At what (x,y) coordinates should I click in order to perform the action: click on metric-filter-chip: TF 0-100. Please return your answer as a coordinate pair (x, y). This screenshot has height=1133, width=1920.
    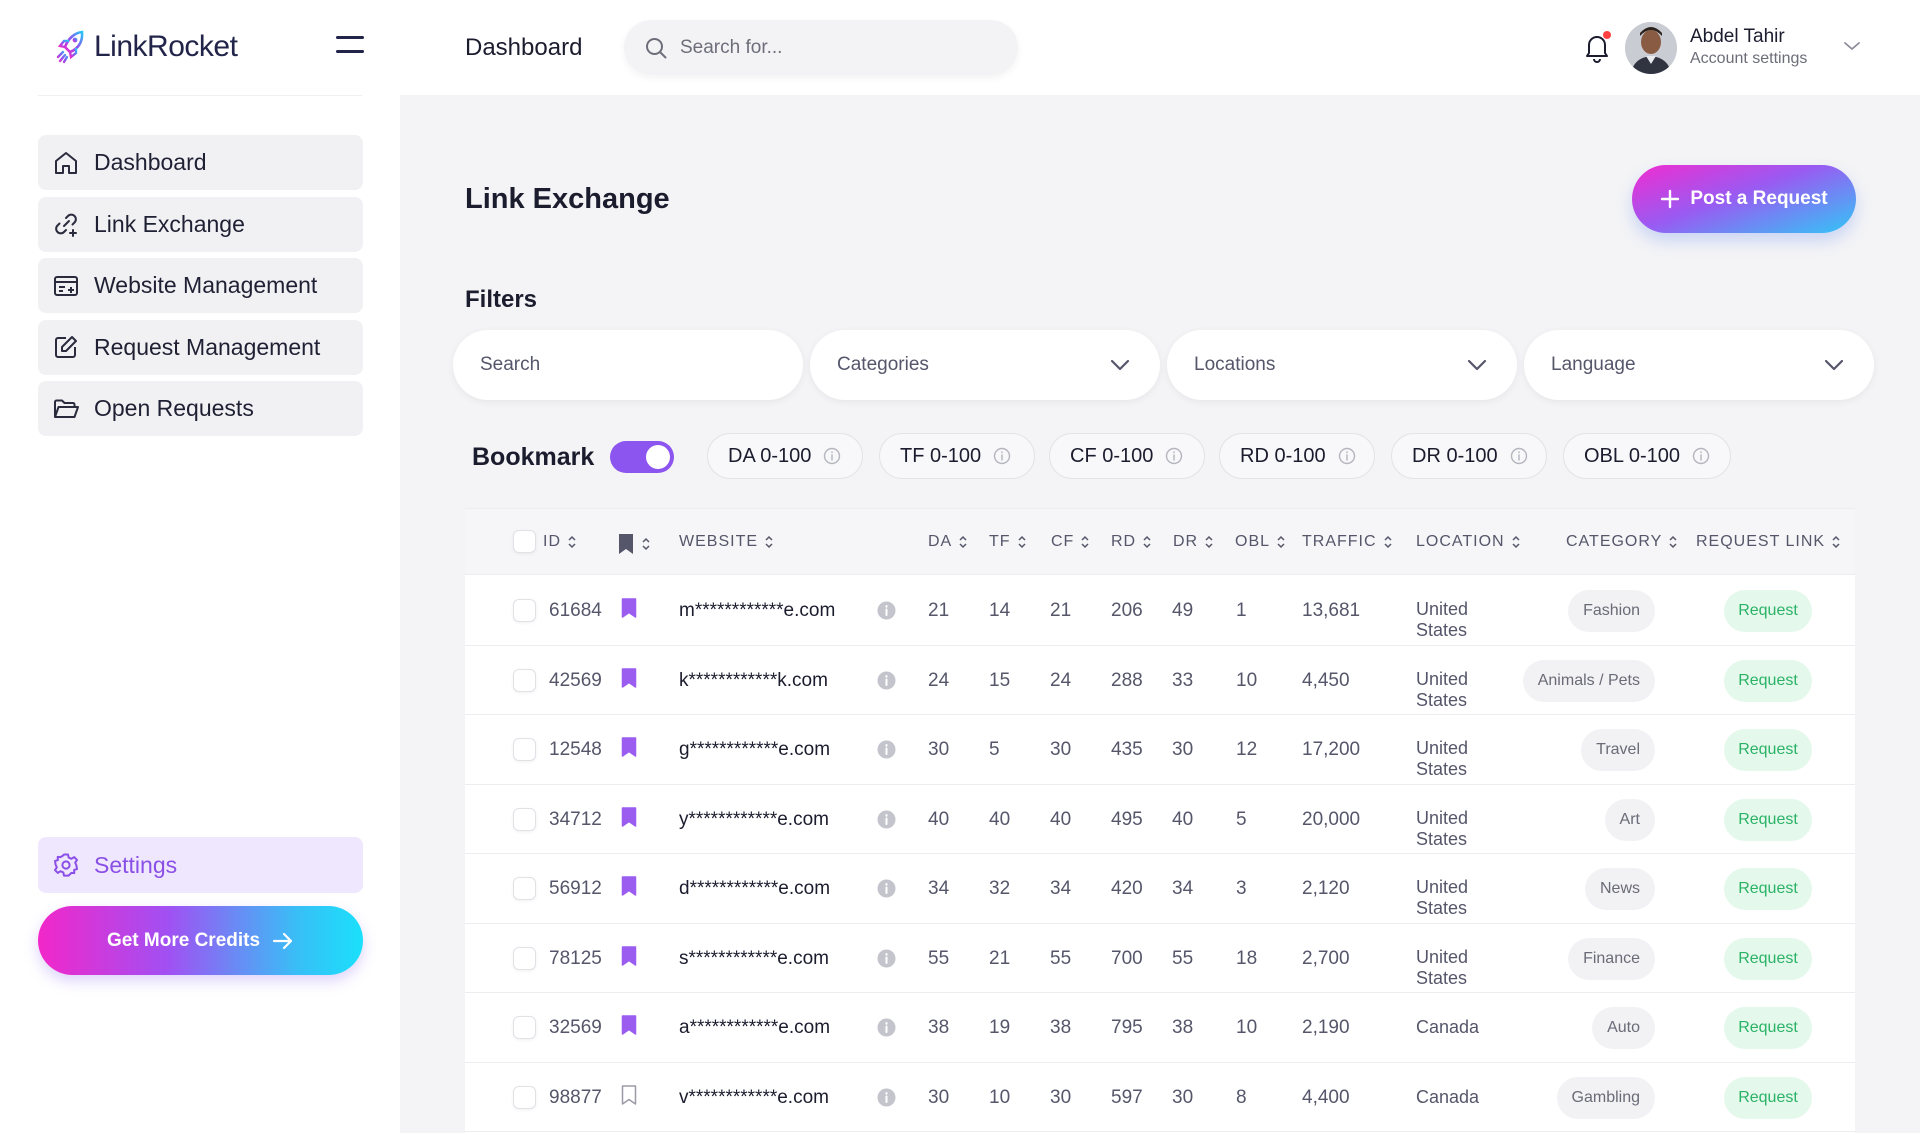
    Looking at the image, I should click on (957, 456).